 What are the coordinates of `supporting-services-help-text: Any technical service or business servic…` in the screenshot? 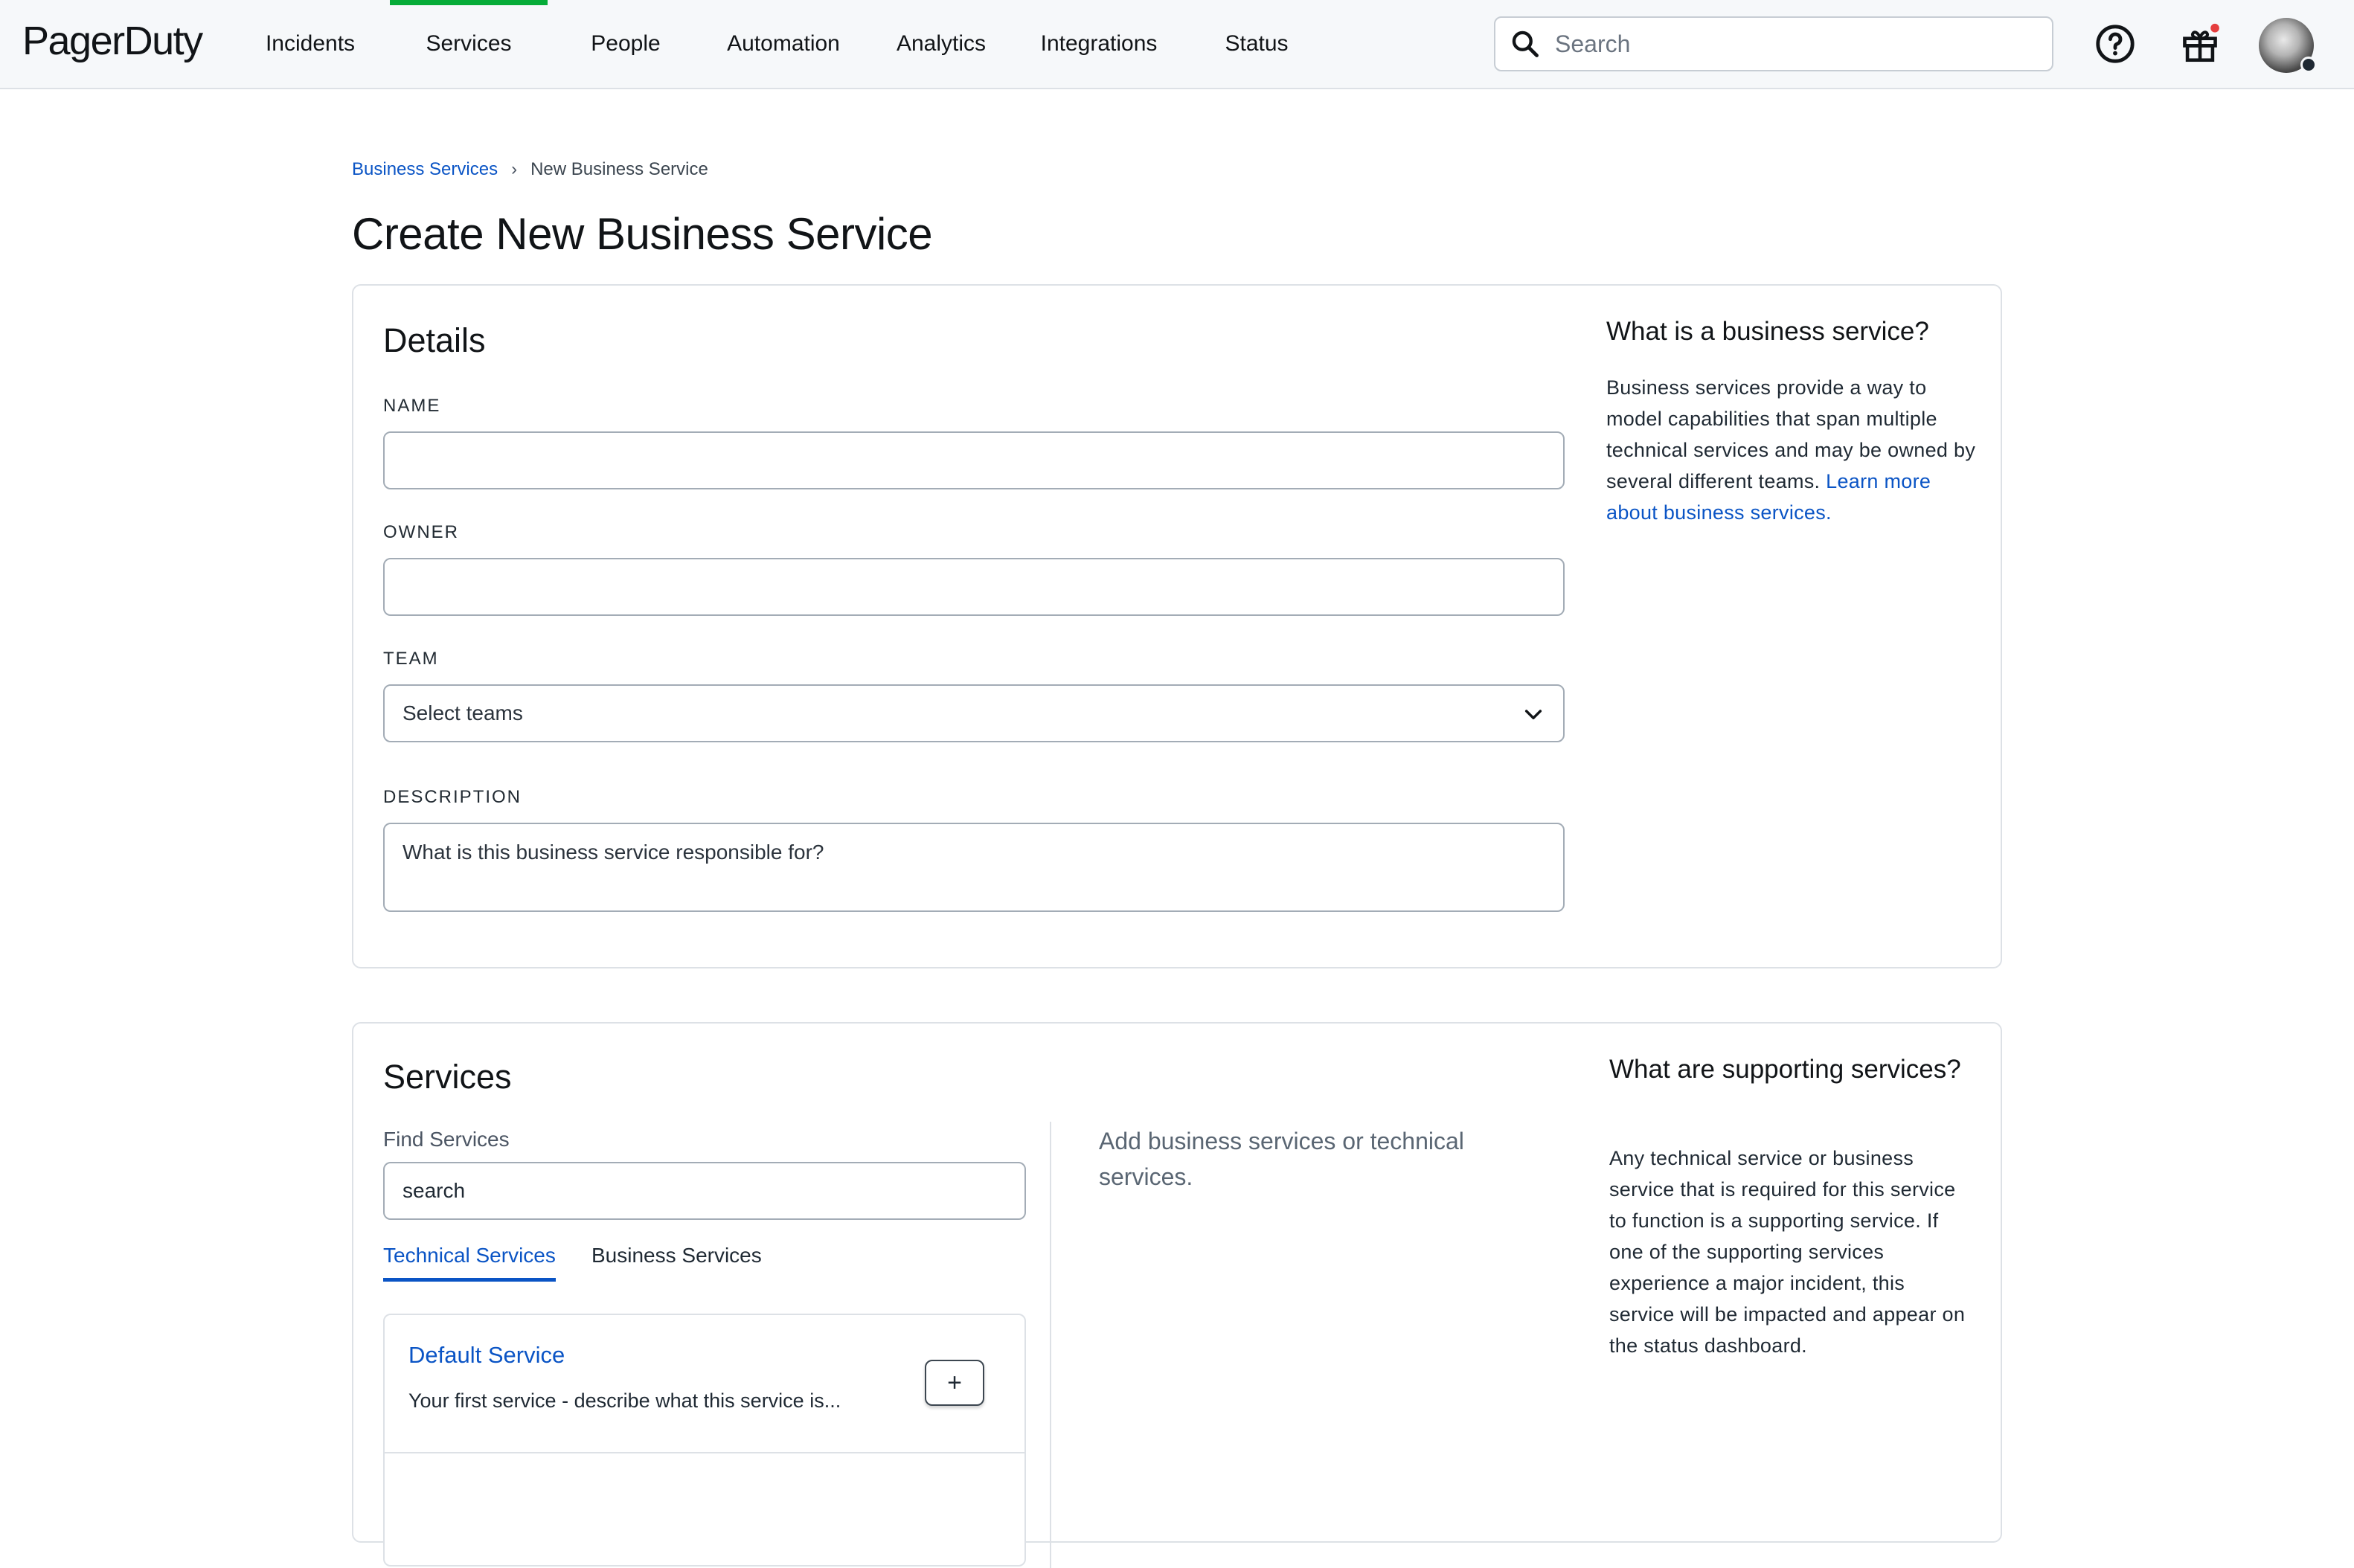 It's located at (1788, 1252).